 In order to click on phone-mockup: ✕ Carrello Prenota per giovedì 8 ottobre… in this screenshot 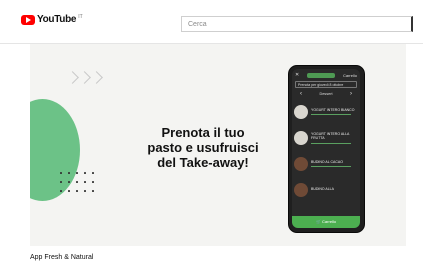, I will do `click(326, 149)`.